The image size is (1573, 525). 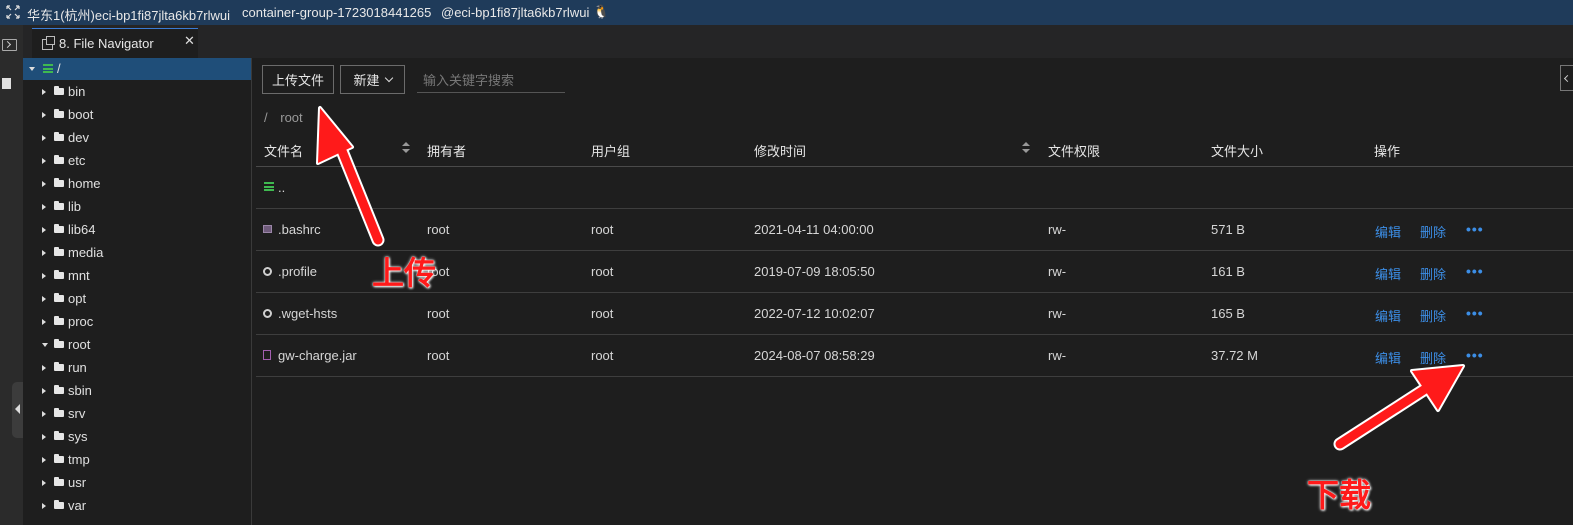 I want to click on tree-item-label: /, so click(x=59, y=68).